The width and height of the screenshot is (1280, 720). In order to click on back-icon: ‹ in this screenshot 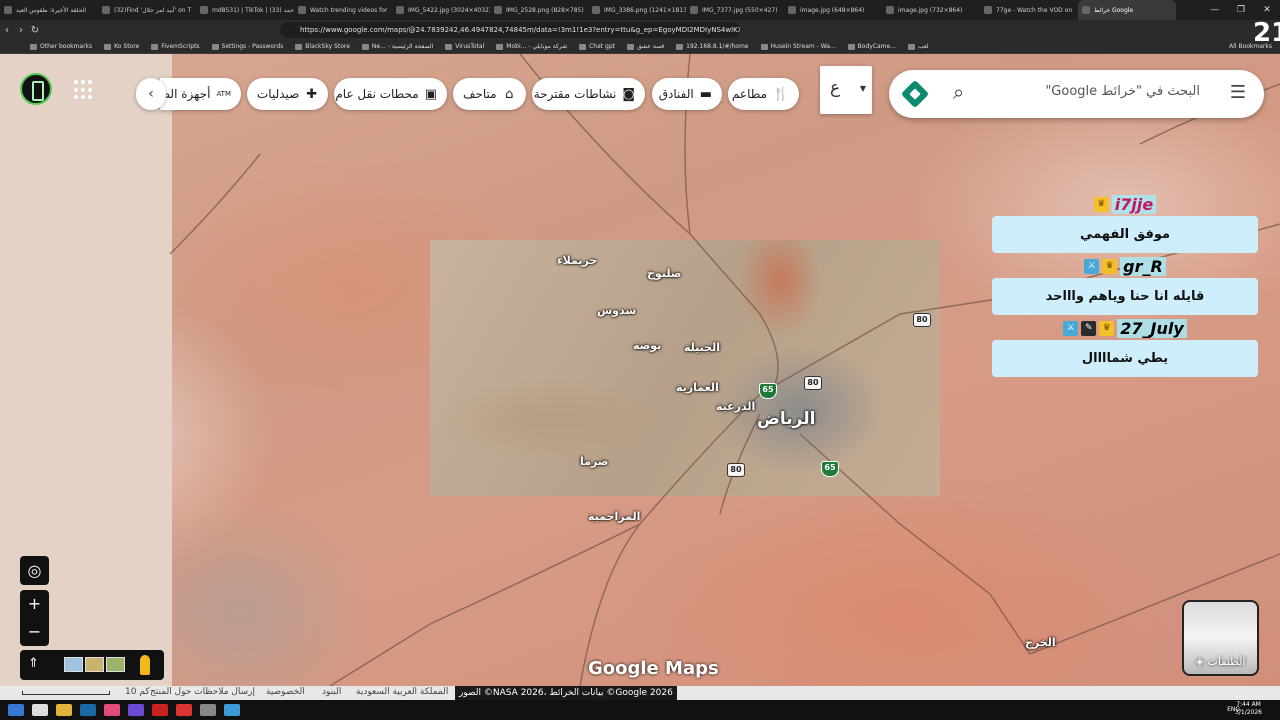, I will do `click(7, 30)`.